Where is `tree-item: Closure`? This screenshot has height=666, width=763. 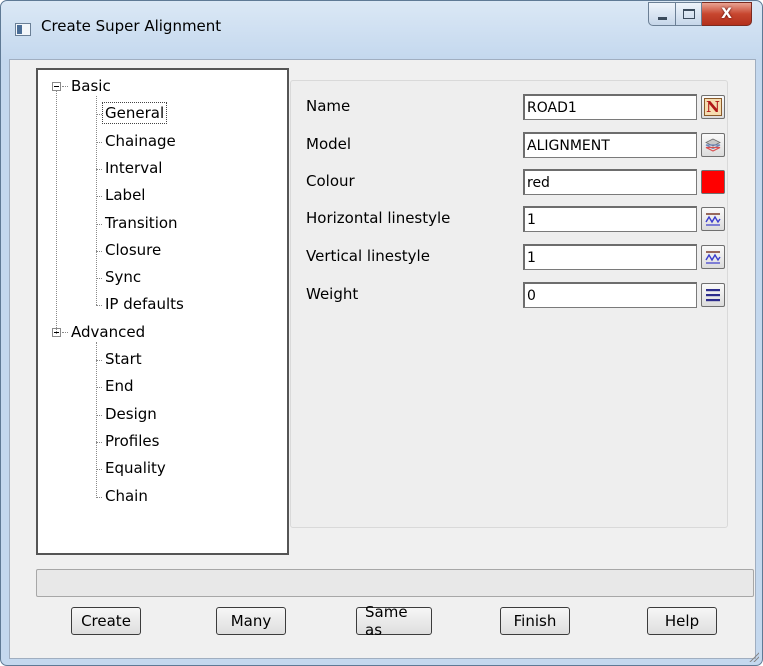
tree-item: Closure is located at coordinates (133, 250).